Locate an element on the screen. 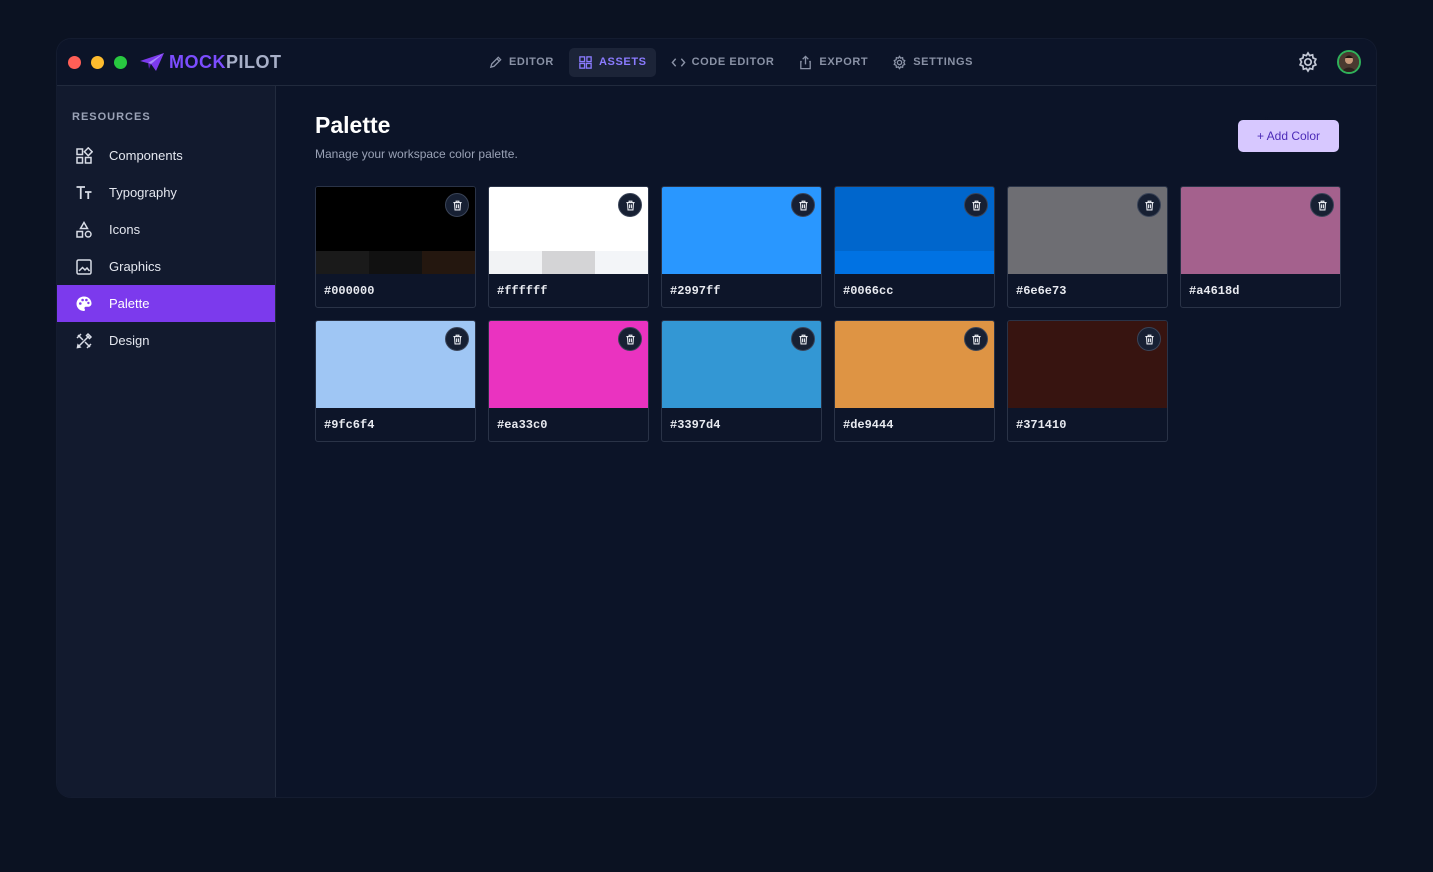 This screenshot has height=872, width=1433. nav-export: EXPORT is located at coordinates (833, 62).